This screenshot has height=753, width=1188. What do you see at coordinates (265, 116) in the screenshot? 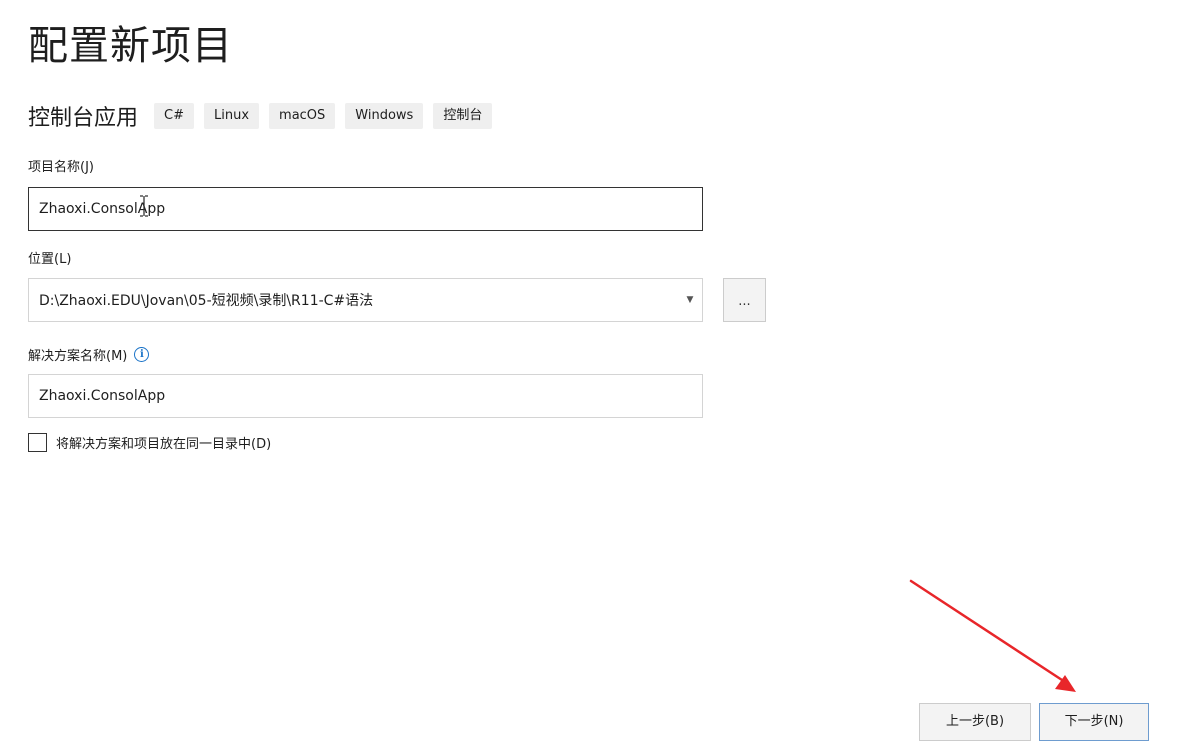
I see `template-header: 控制台应用 C# Linux macOS Windows 控制台` at bounding box center [265, 116].